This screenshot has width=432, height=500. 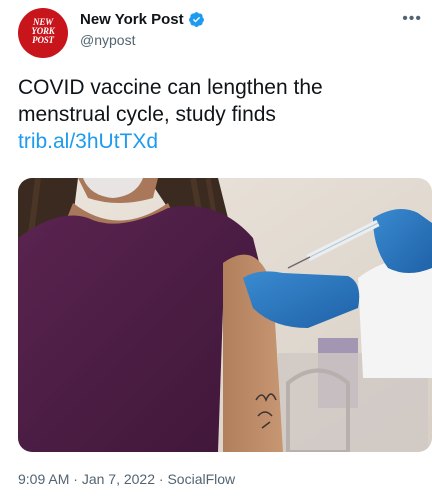 What do you see at coordinates (170, 87) in the screenshot?
I see `tweet-text-line: COVID vaccine can lengthen the` at bounding box center [170, 87].